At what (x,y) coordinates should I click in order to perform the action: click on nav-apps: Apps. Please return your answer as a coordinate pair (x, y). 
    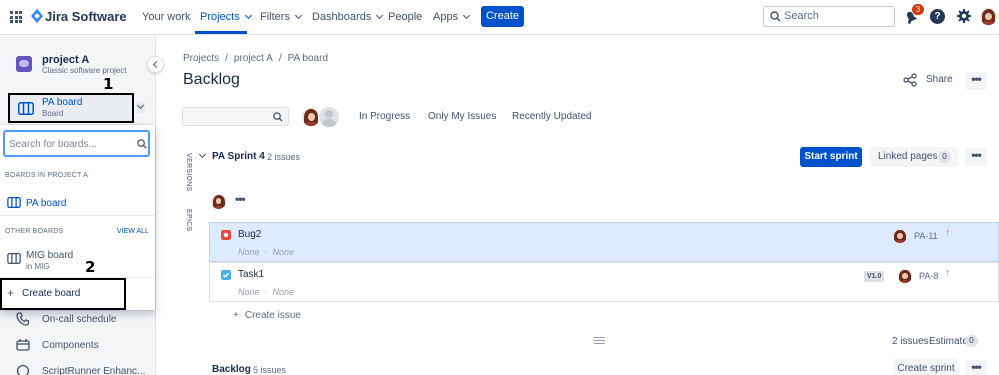
    Looking at the image, I should click on (452, 17).